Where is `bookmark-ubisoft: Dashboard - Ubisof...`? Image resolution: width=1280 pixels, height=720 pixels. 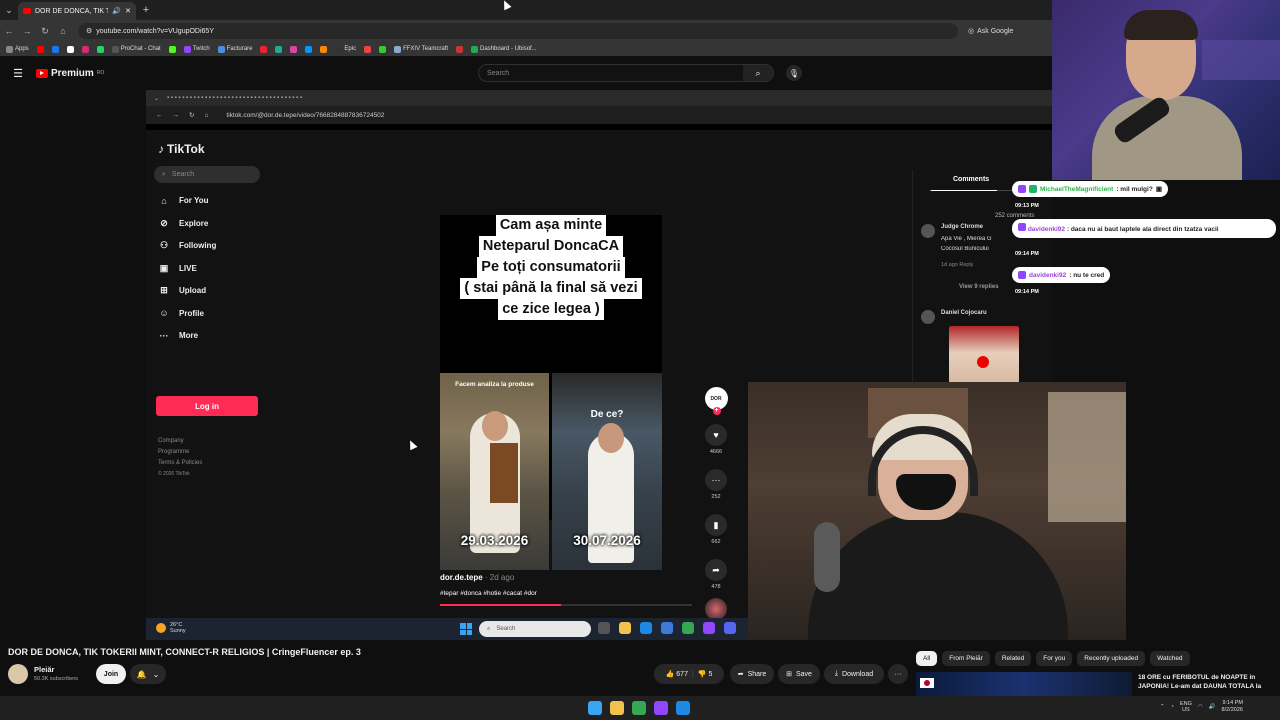 bookmark-ubisoft: Dashboard - Ubisof... is located at coordinates (504, 49).